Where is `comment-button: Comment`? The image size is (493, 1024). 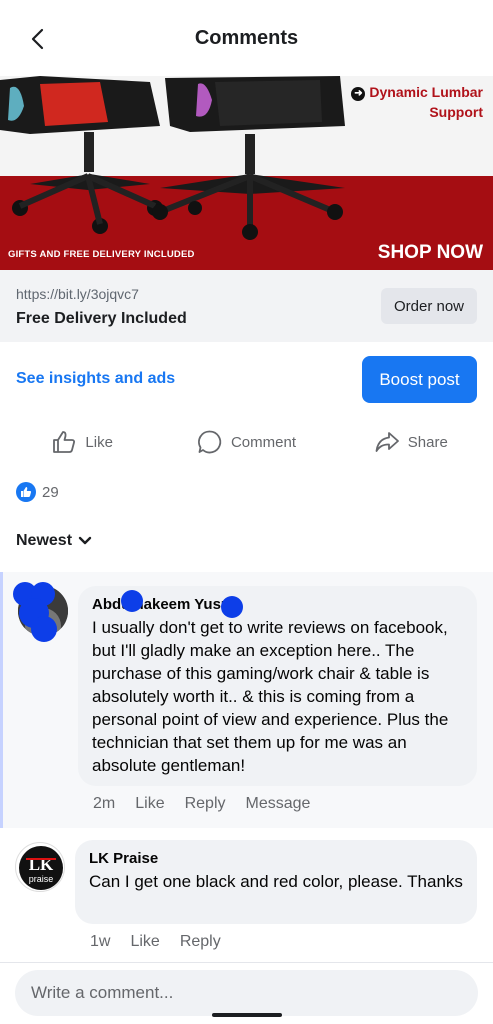
comment-button: Comment is located at coordinates (246, 442).